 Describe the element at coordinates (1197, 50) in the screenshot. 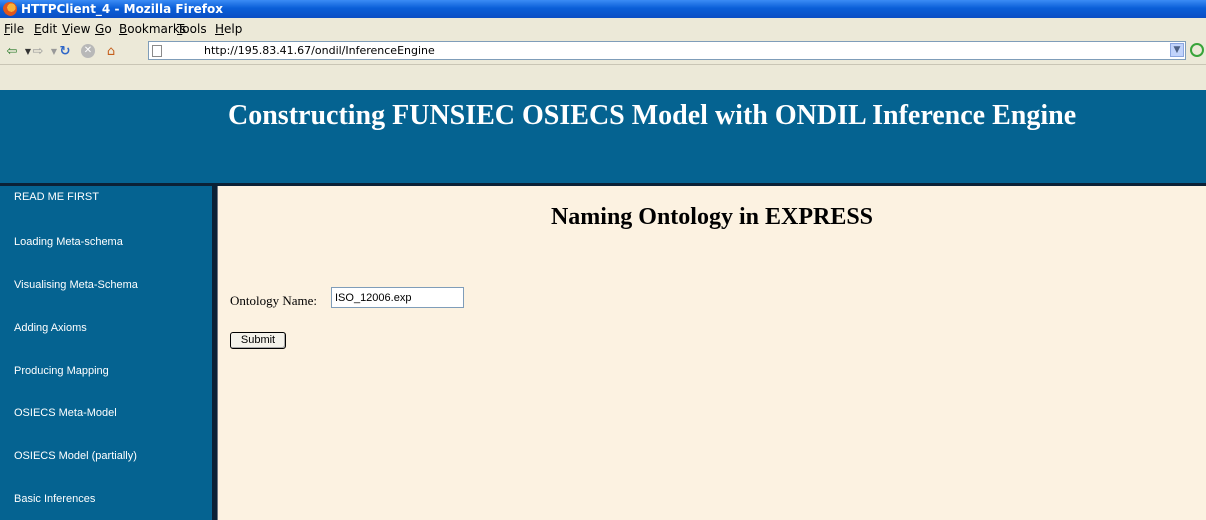

I see `go-icon` at that location.